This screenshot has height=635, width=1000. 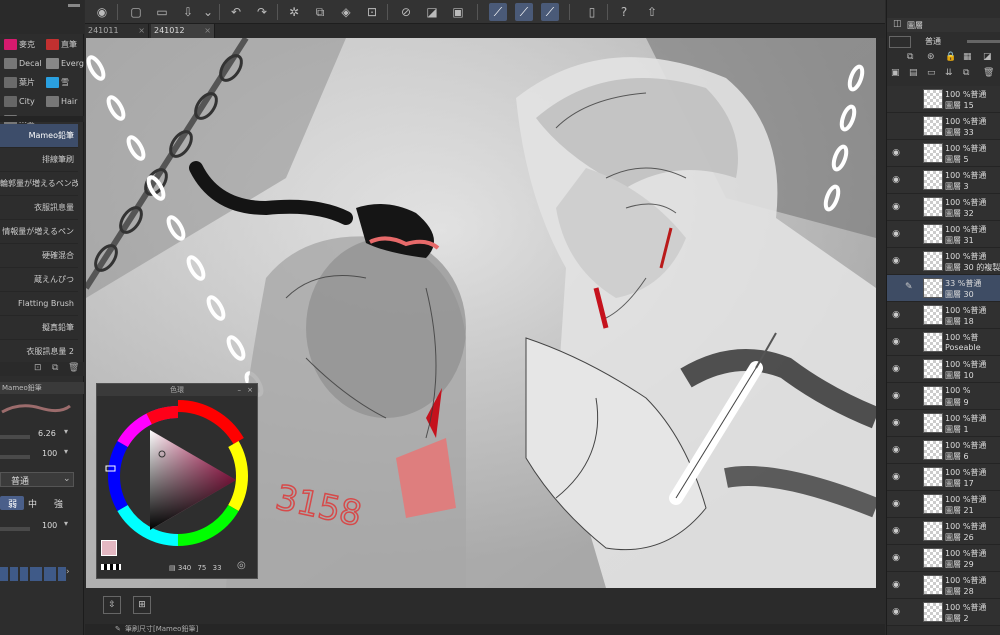 I want to click on brush-size-row: 6.26 ▾, so click(x=42, y=434).